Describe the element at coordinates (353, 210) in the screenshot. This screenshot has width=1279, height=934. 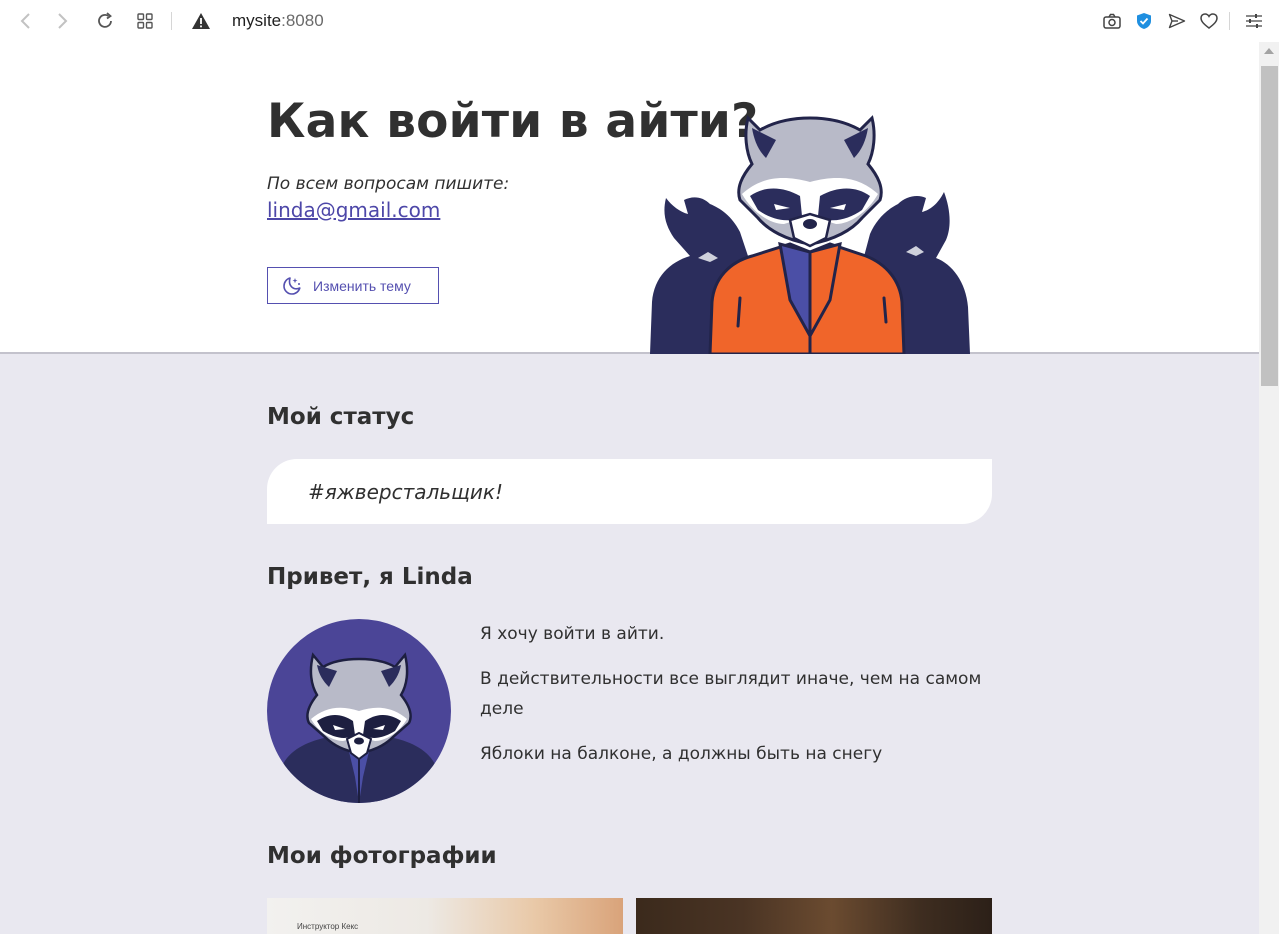
I see `email-link: linda@gmail.com` at that location.